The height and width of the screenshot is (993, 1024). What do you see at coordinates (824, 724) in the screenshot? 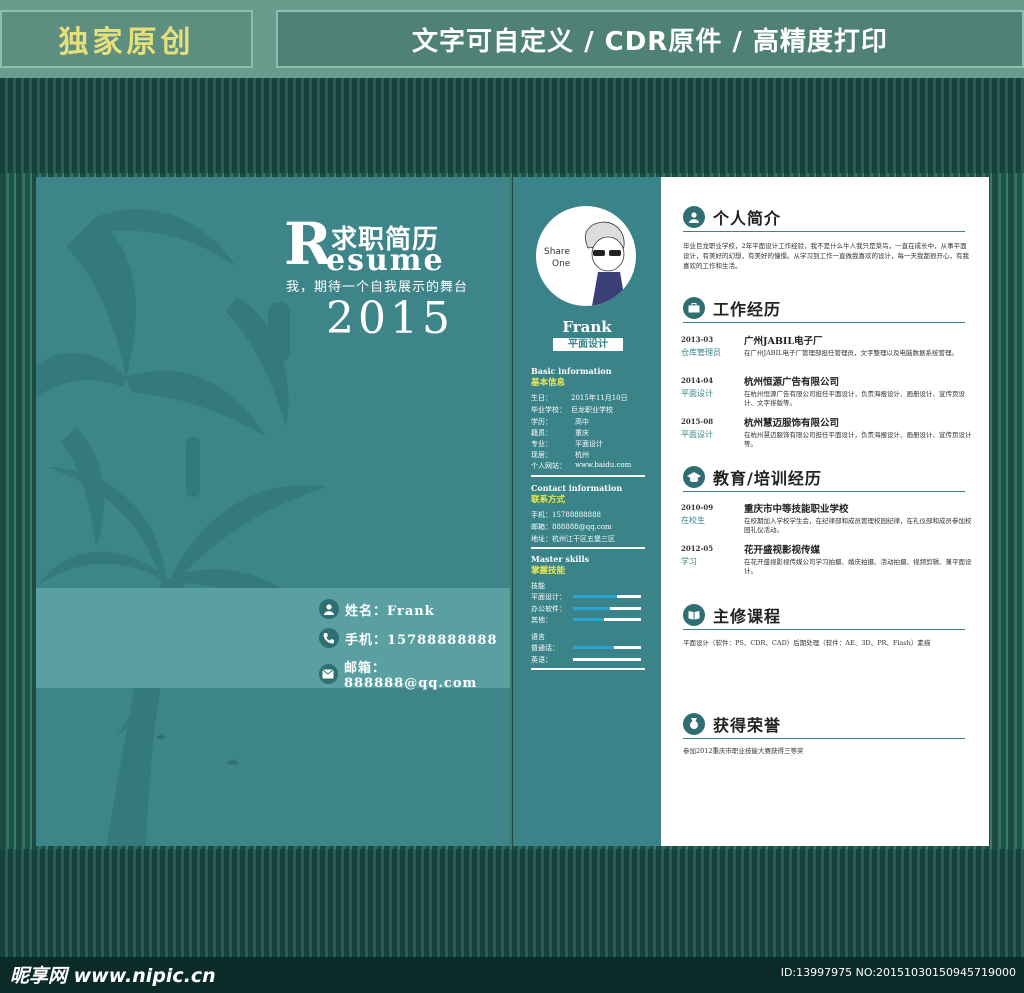
I see `section-honors: 获得荣誉` at bounding box center [824, 724].